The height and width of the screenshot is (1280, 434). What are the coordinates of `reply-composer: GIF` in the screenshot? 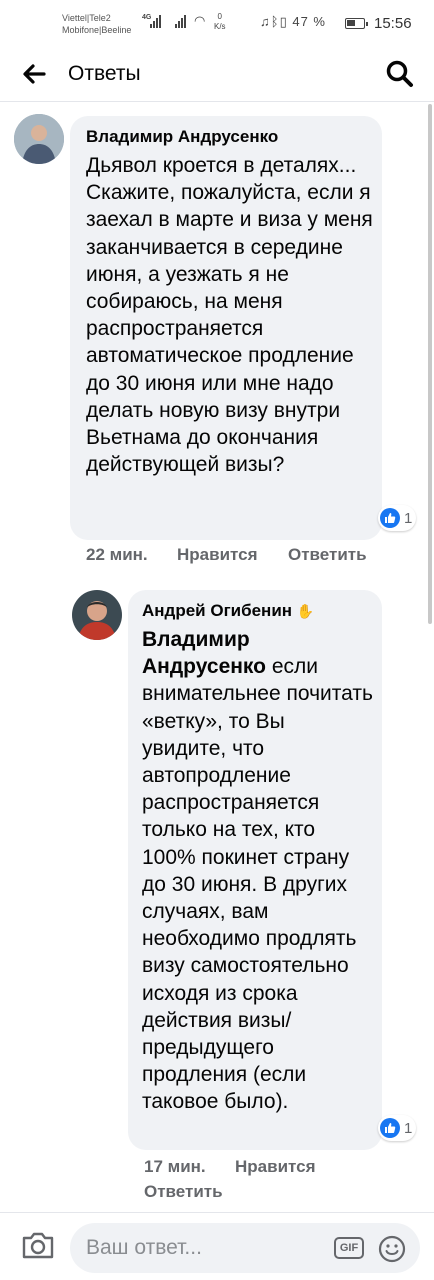 It's located at (217, 1246).